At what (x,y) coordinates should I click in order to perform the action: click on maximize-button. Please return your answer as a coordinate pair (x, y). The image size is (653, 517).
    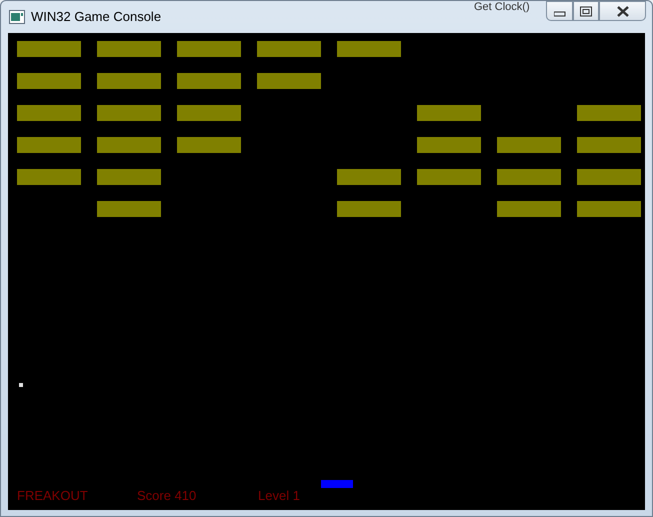
    Looking at the image, I should click on (586, 11).